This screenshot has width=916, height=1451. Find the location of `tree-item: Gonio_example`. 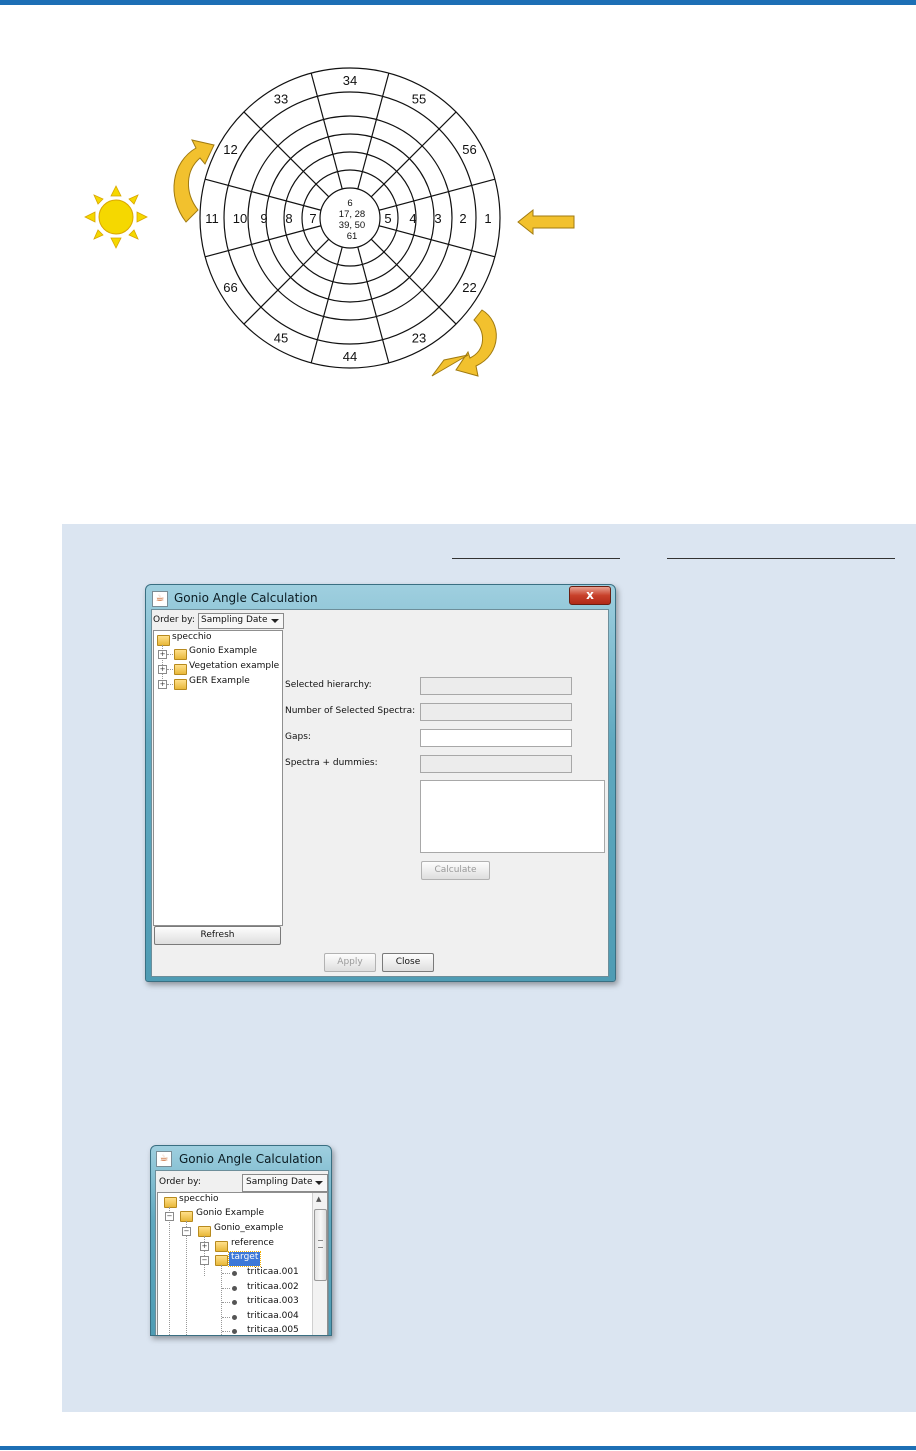

tree-item: Gonio_example is located at coordinates (248, 1230).